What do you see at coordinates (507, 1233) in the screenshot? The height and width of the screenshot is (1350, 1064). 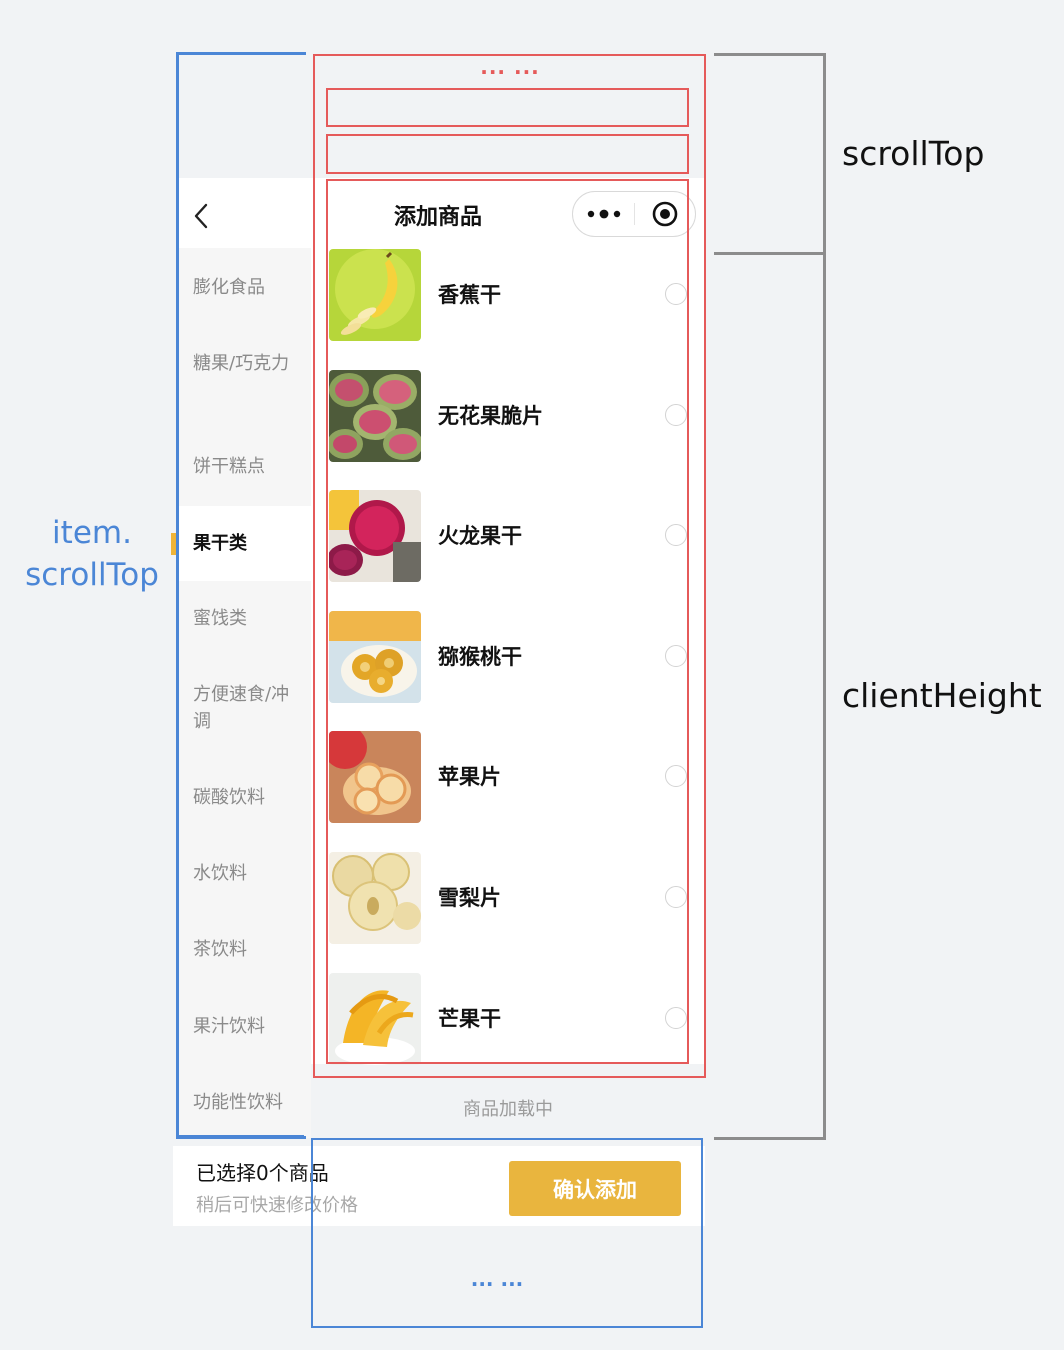 I see `below-fold-annotation-box` at bounding box center [507, 1233].